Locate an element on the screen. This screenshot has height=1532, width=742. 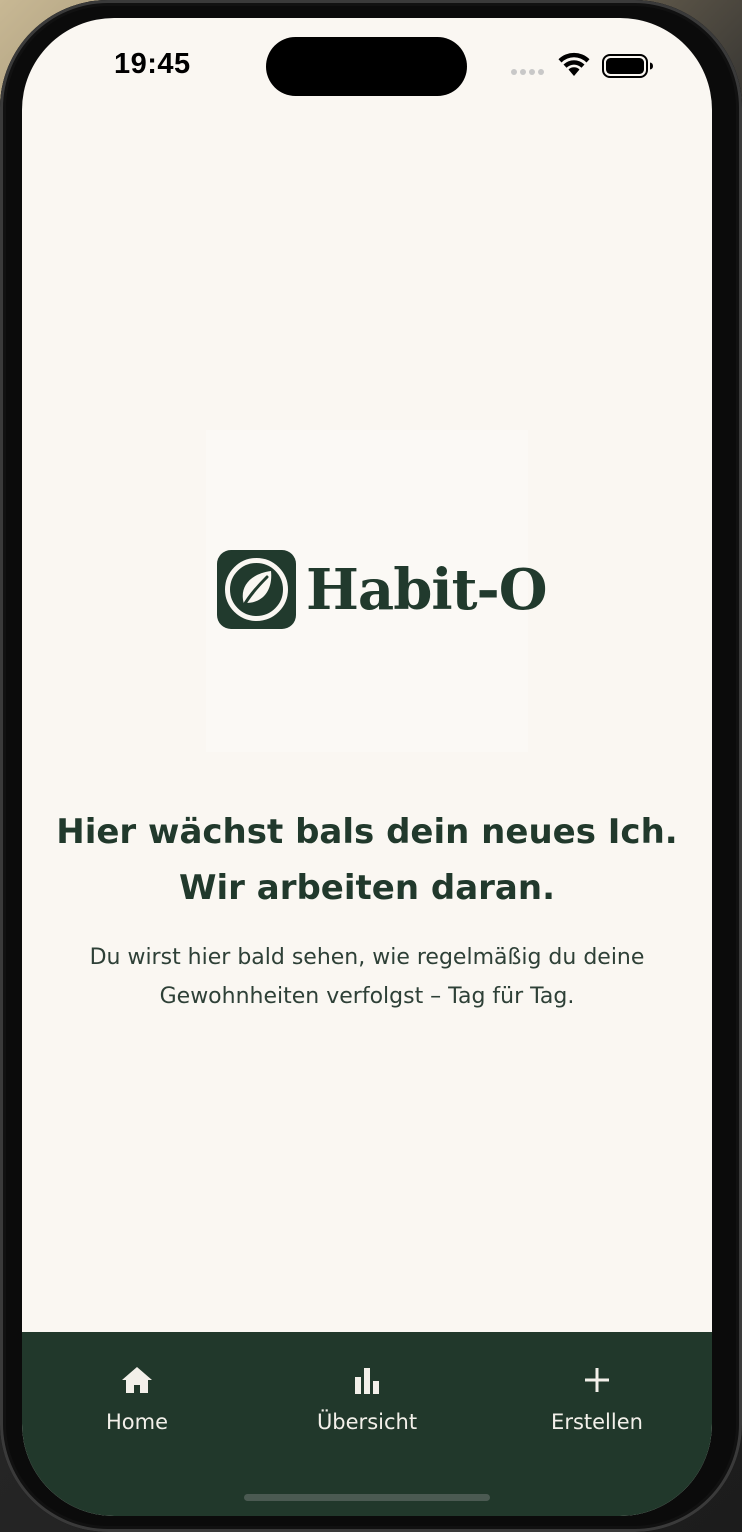
status-time: 19:45 is located at coordinates (152, 64).